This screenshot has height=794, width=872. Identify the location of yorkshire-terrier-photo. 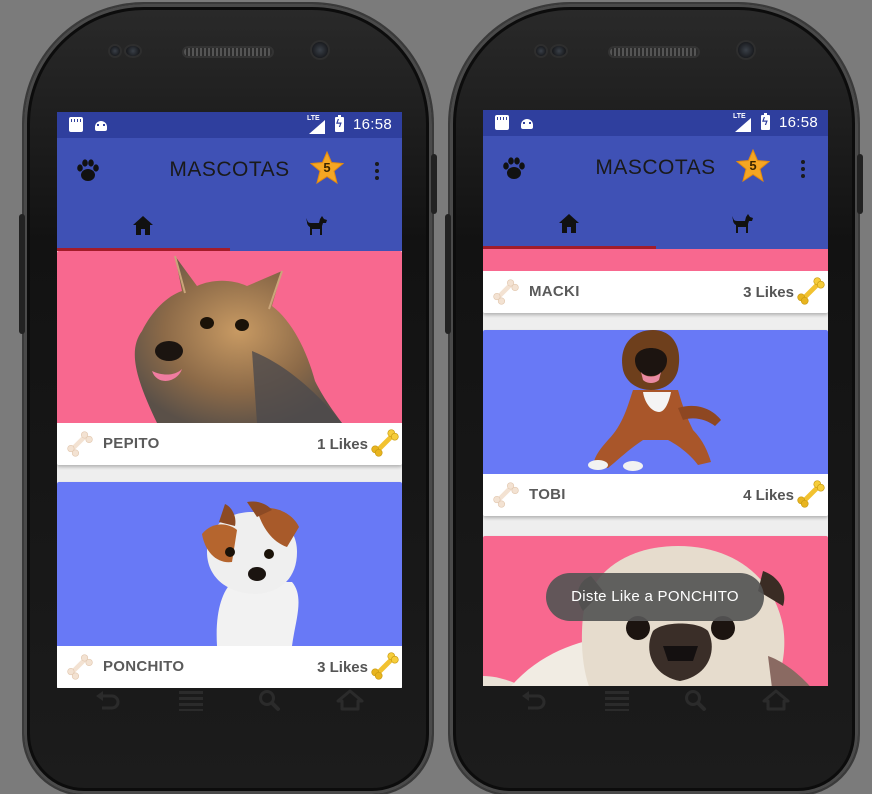
(238, 339).